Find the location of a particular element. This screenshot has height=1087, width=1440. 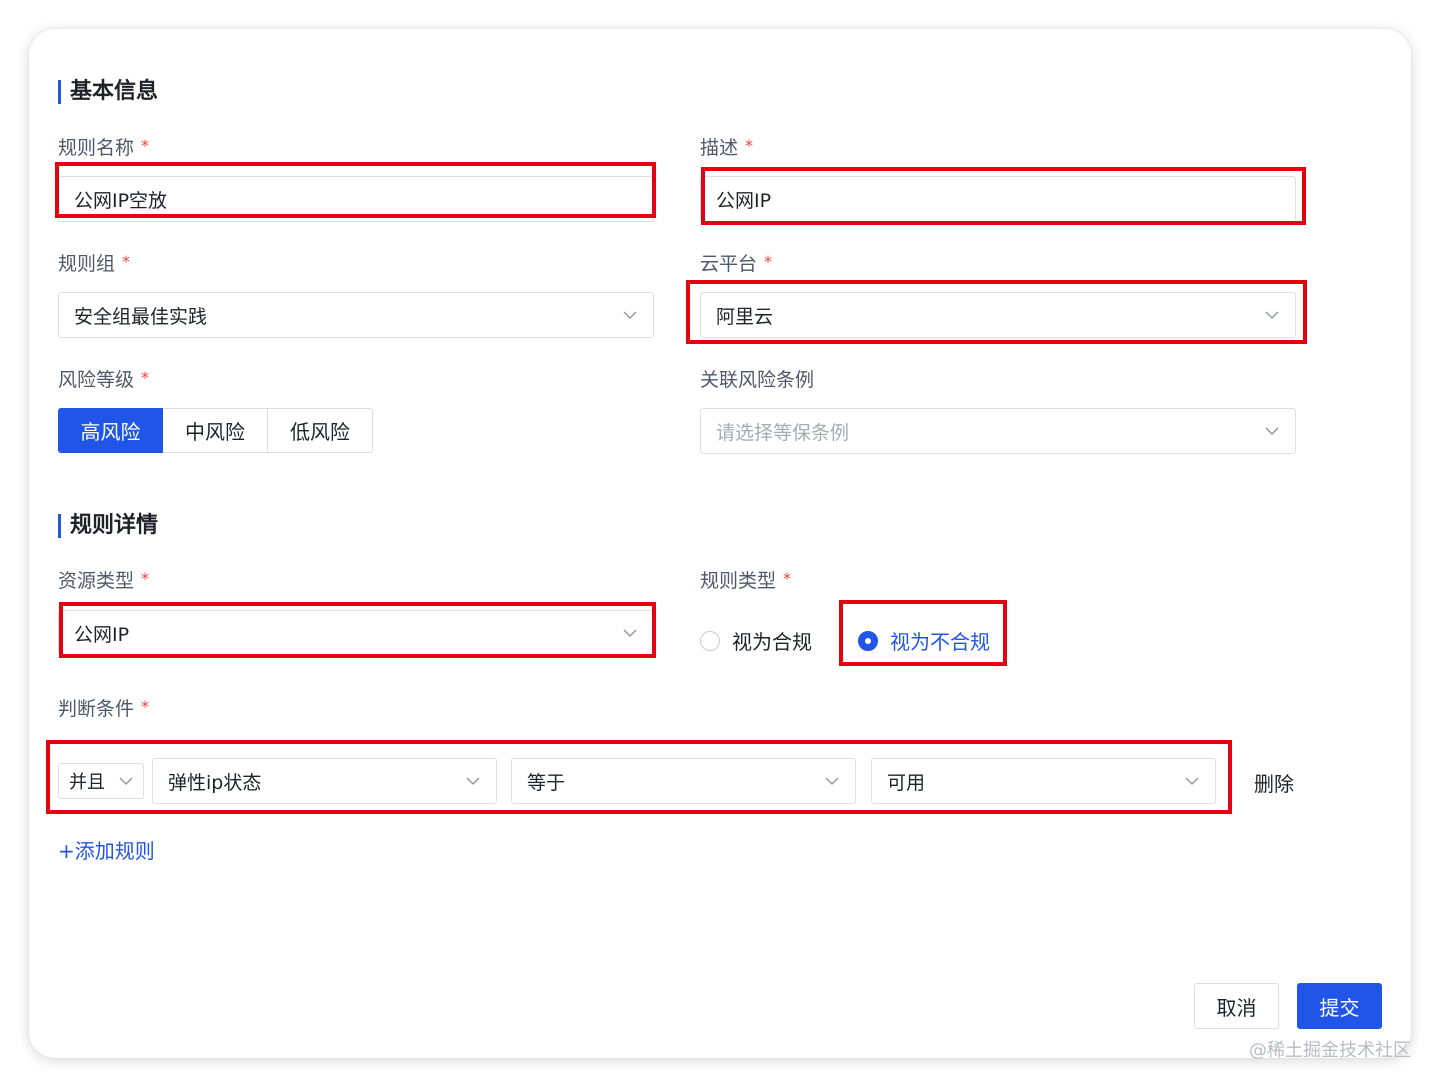

related-regulation-select: 请选择等保条例 is located at coordinates (998, 431).